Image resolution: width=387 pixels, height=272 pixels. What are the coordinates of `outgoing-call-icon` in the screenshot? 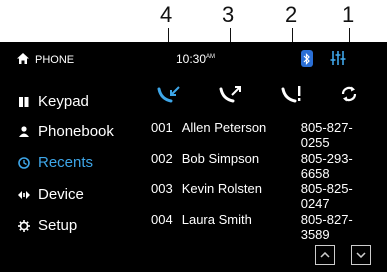 It's located at (231, 96).